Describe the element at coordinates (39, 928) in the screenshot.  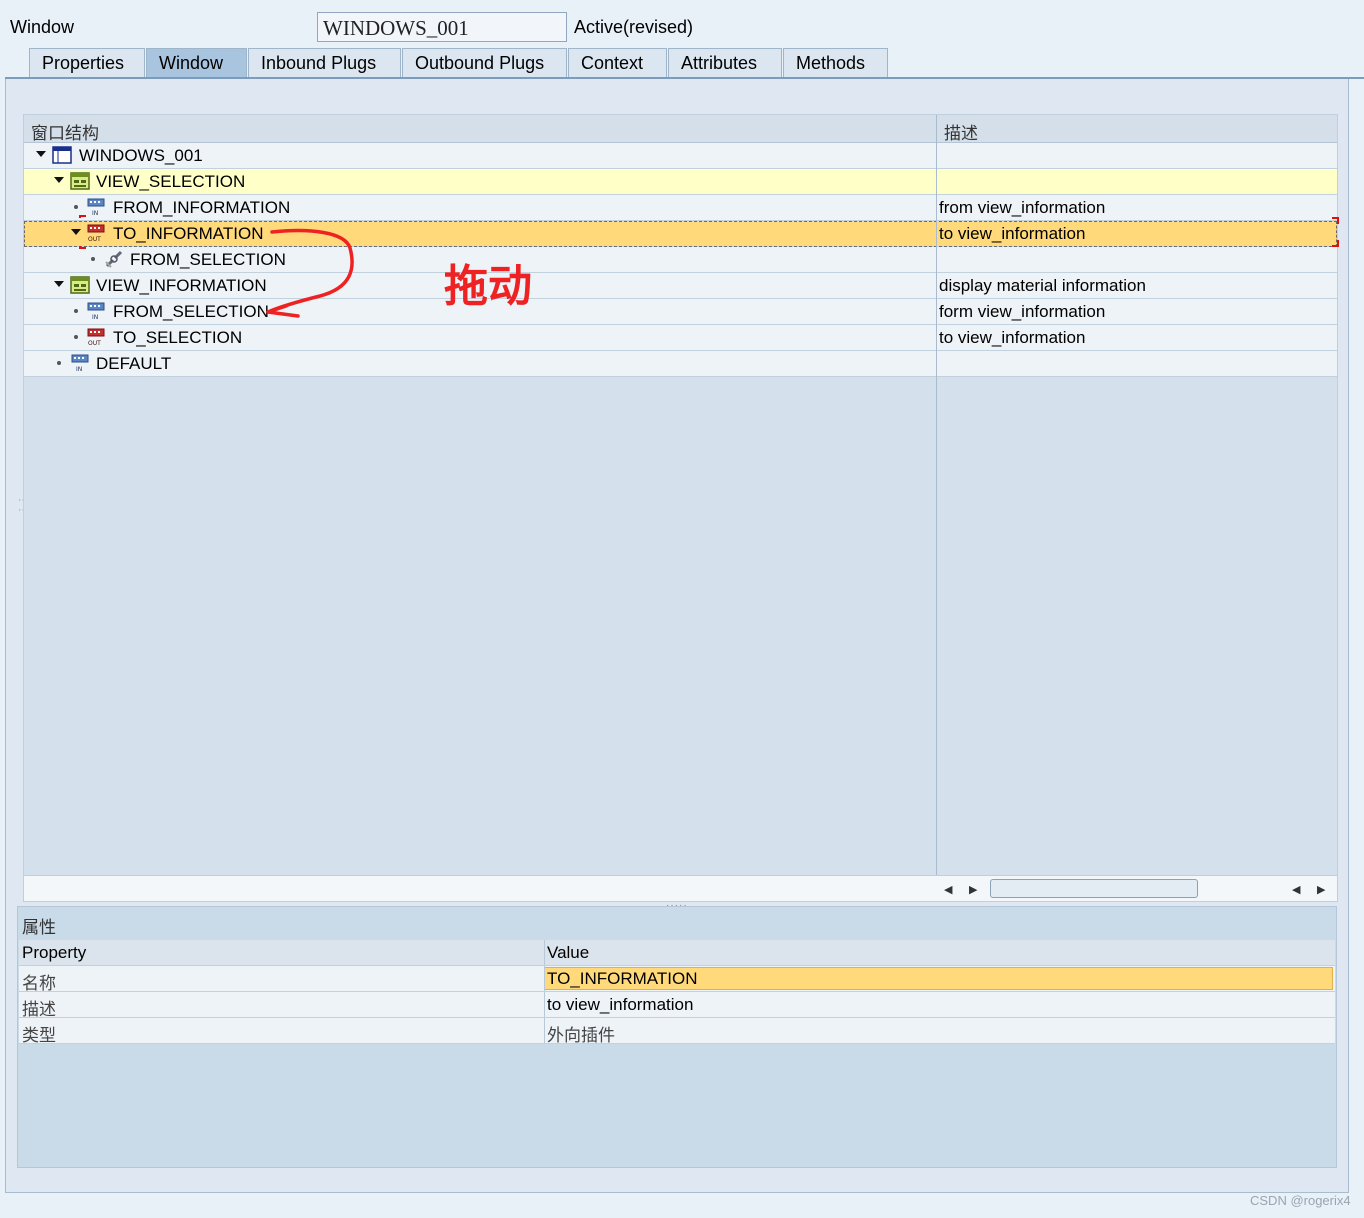
I see `properties-title: 属性` at that location.